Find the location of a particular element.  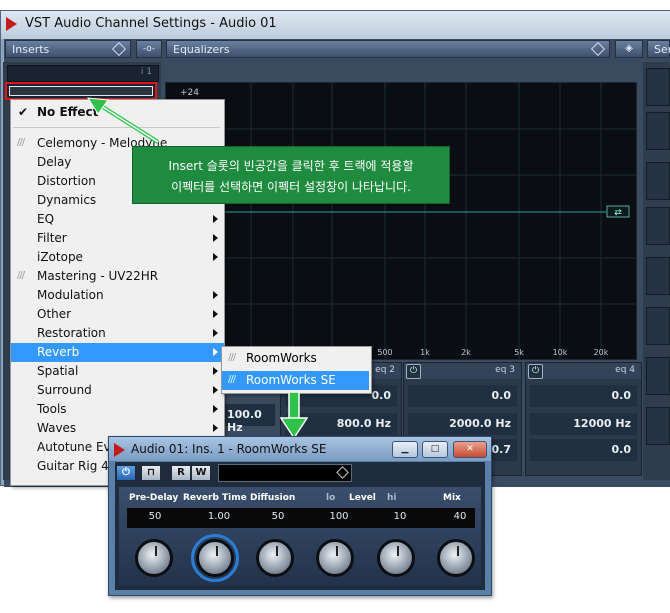

menu-item-restoration: Restoration is located at coordinates (117, 333).